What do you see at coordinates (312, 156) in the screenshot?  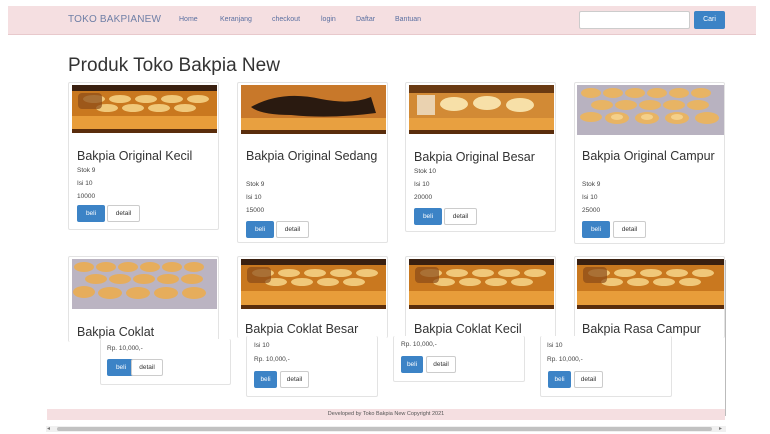 I see `product-name: Bakpia Original Sedang` at bounding box center [312, 156].